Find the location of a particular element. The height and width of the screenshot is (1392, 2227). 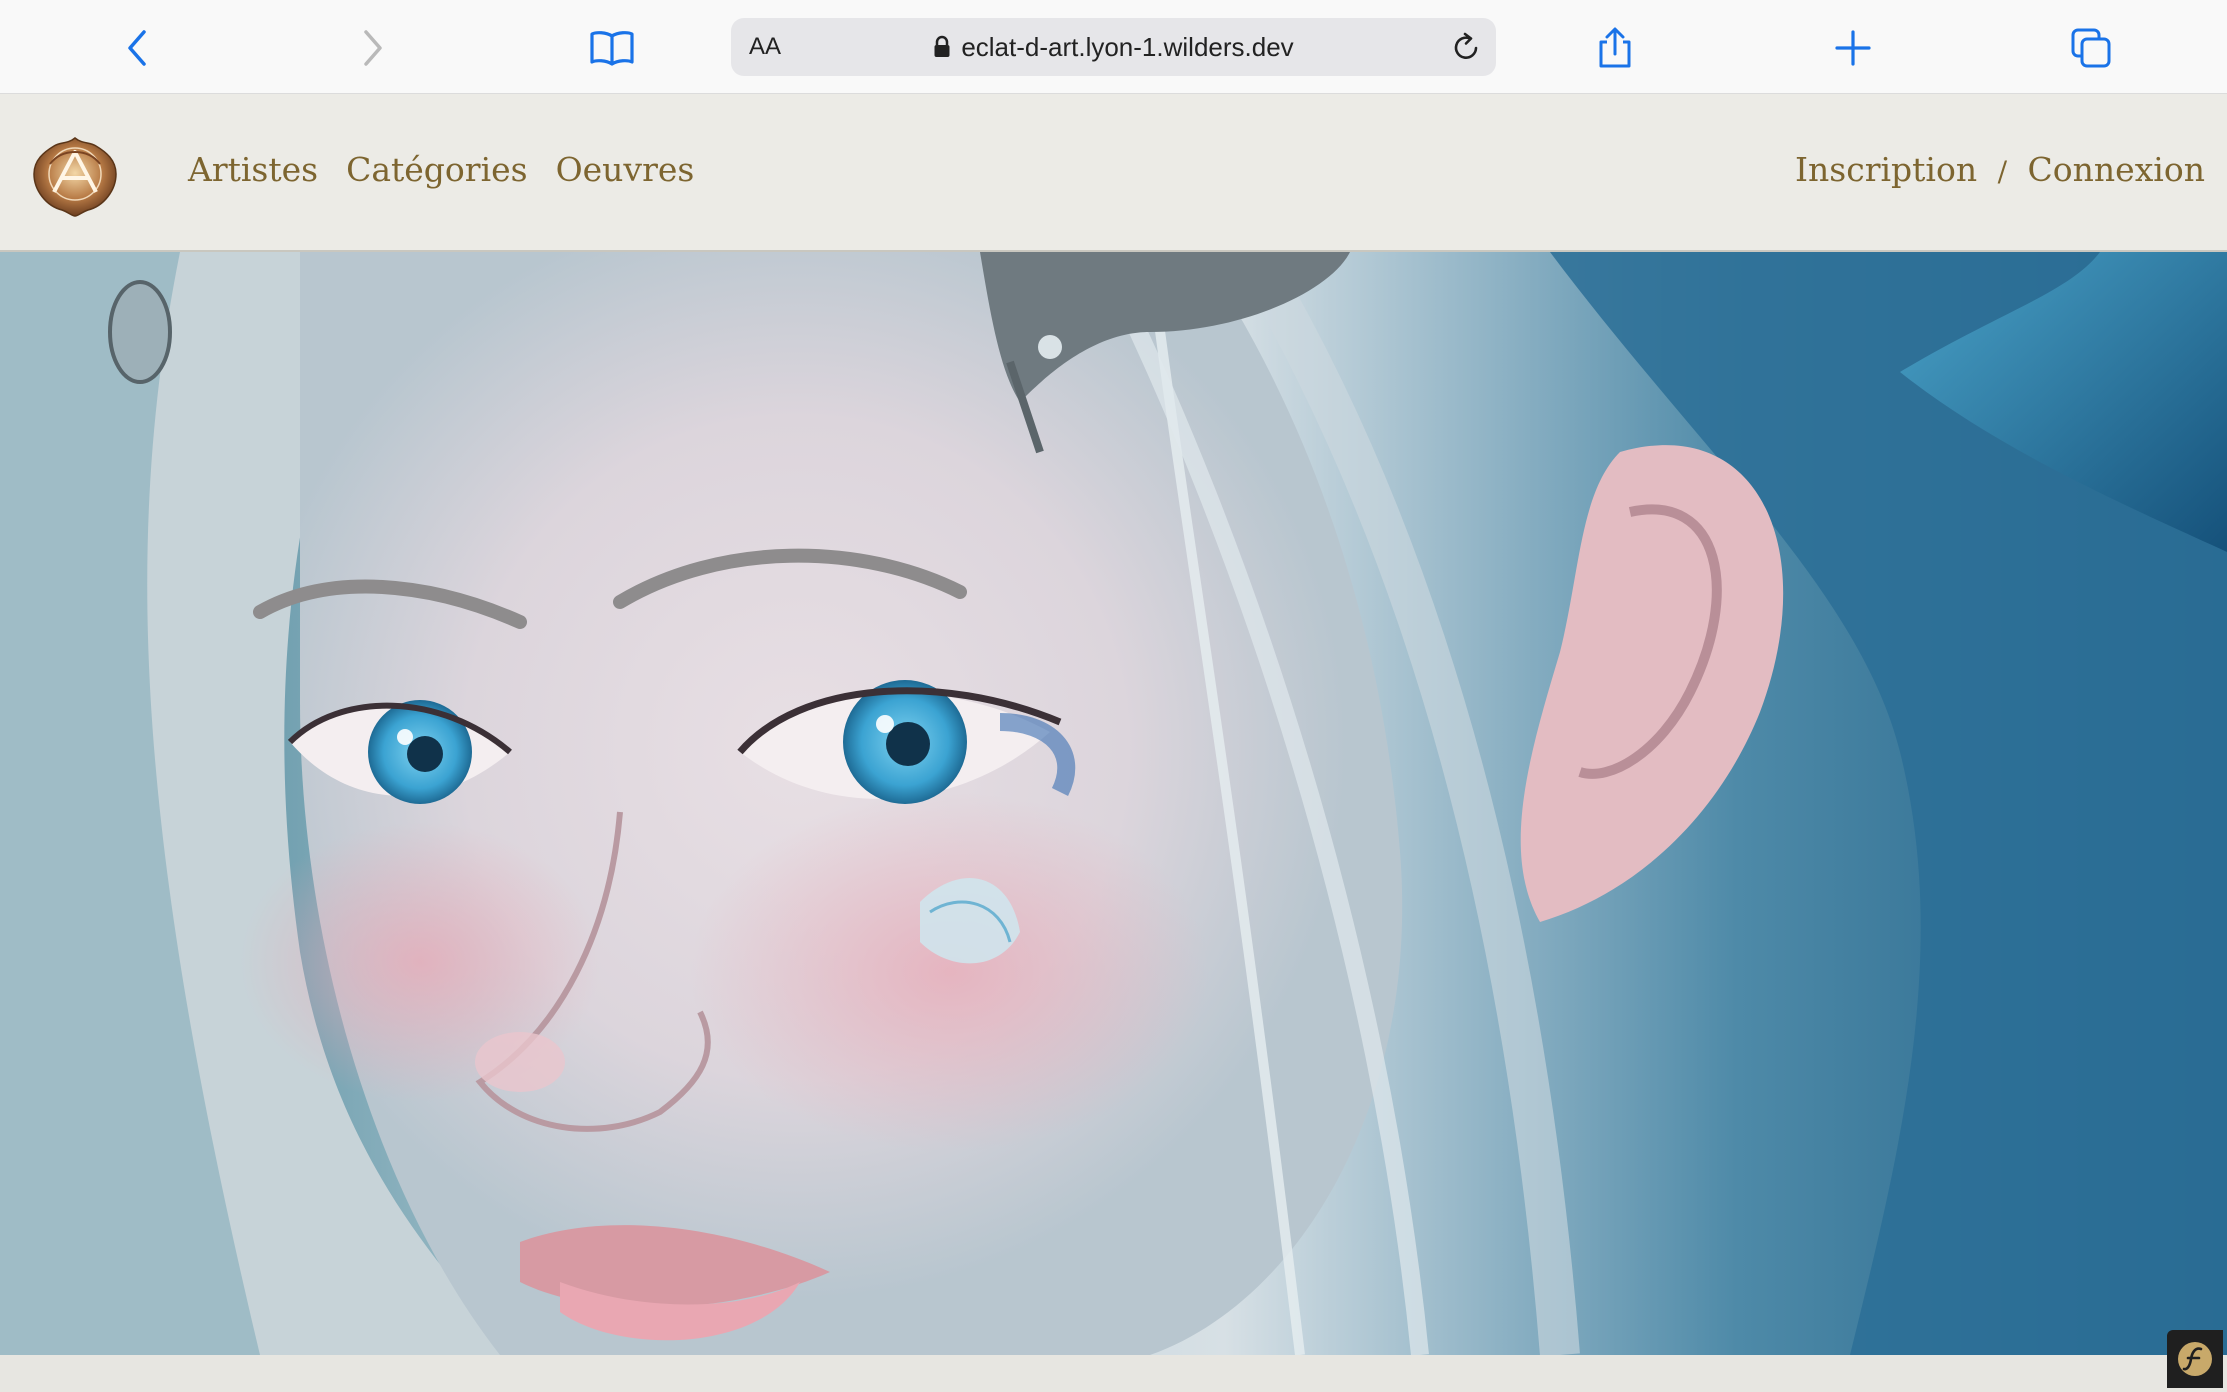

browser-toolbar: AA eclat-d-art.lyon-1.wilders.dev is located at coordinates (1113, 47).